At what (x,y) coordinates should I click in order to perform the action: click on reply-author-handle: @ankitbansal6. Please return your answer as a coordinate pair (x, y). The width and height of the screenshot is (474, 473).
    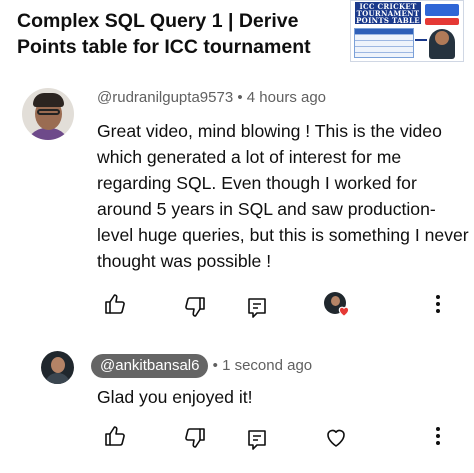
    Looking at the image, I should click on (150, 366).